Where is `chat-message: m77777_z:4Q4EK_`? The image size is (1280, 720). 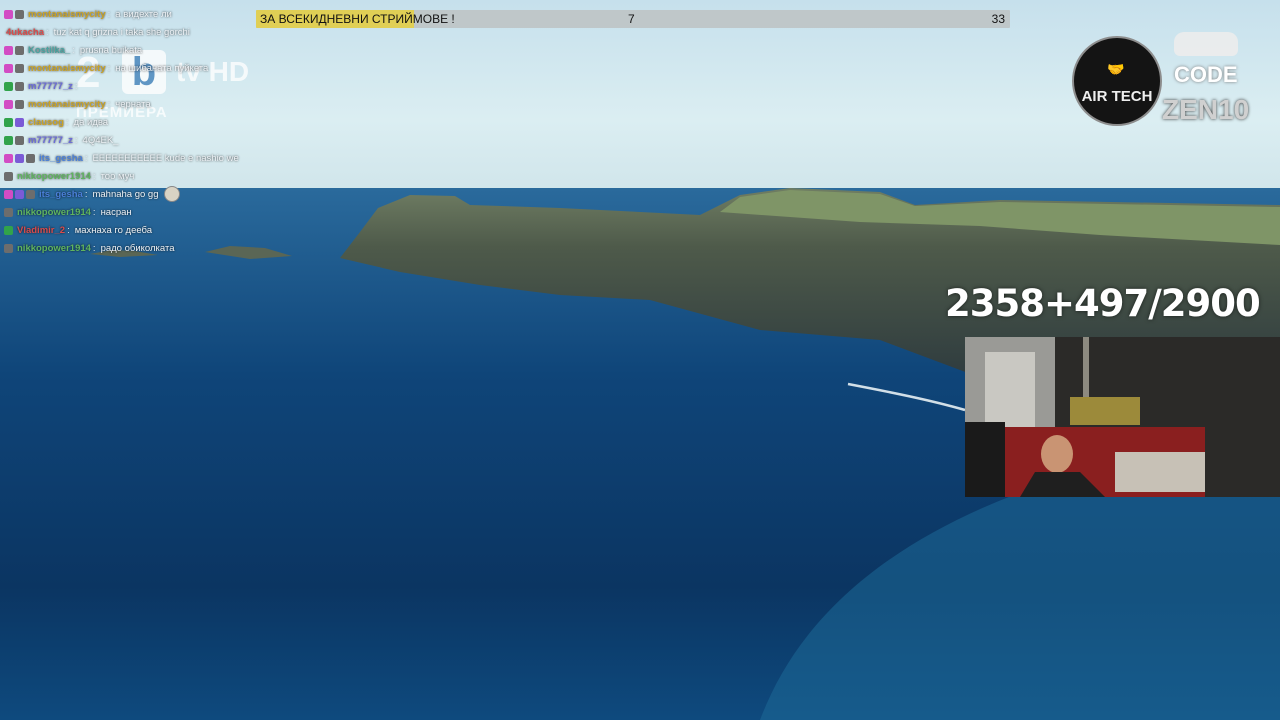
chat-message: m77777_z:4Q4EK_ is located at coordinates (154, 140).